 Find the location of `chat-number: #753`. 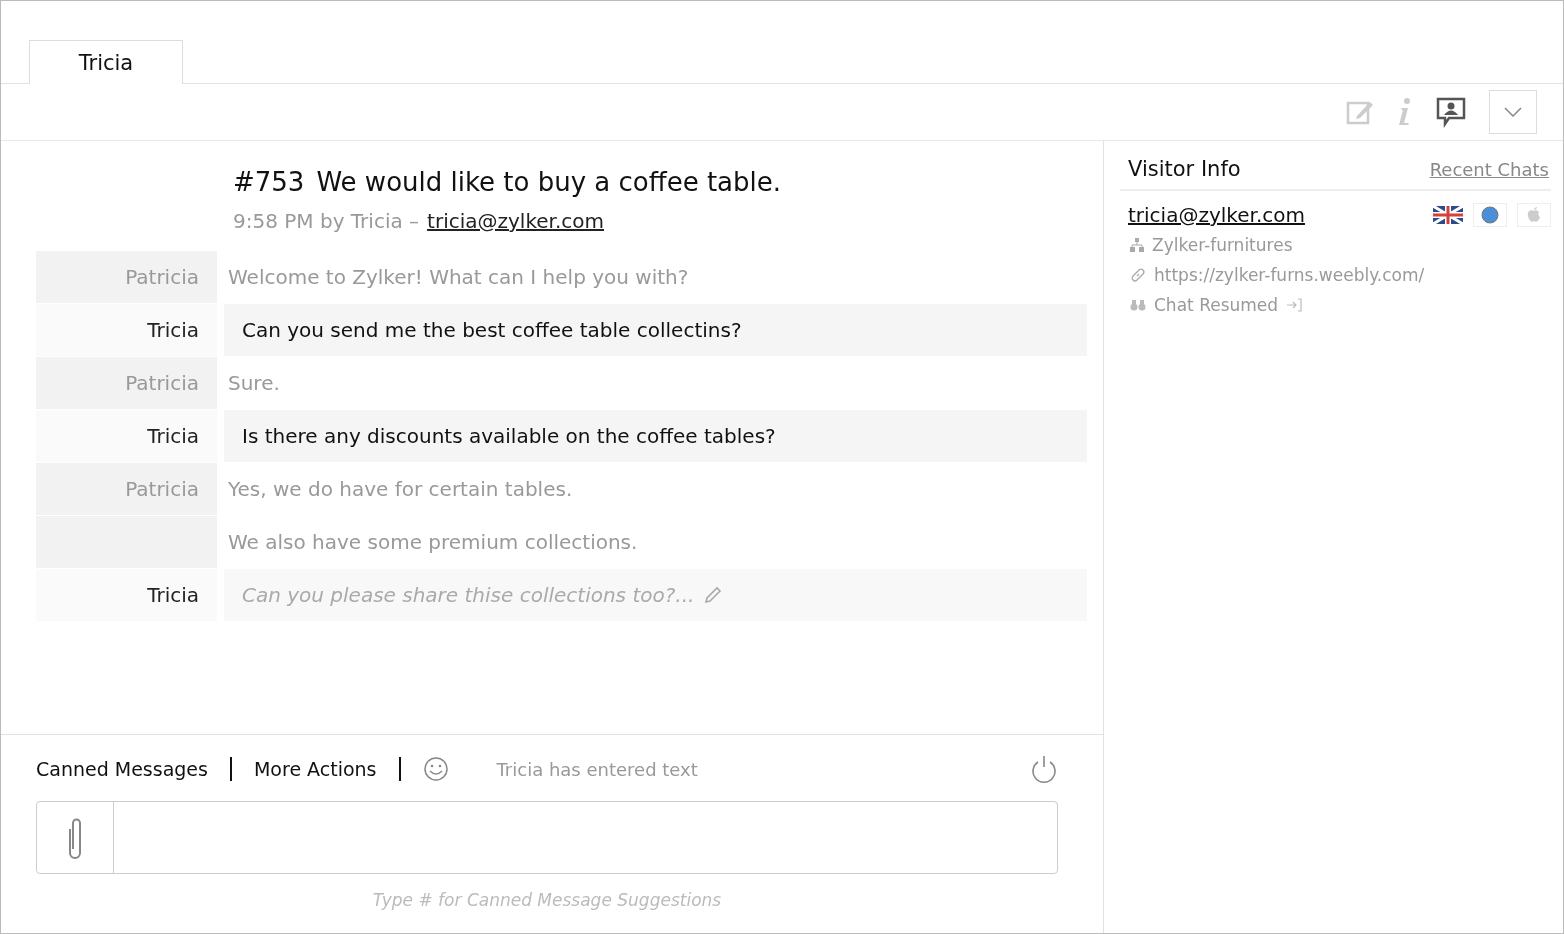

chat-number: #753 is located at coordinates (269, 182).